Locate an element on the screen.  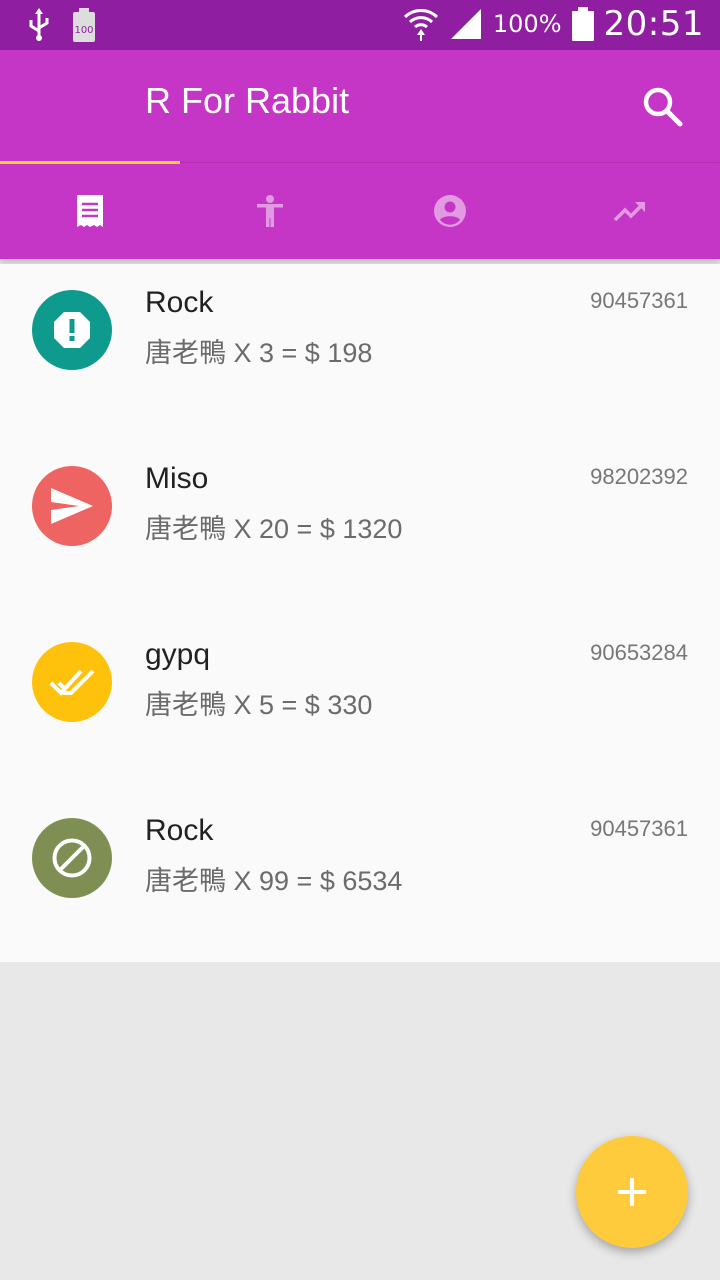
send-icon is located at coordinates (72, 506).